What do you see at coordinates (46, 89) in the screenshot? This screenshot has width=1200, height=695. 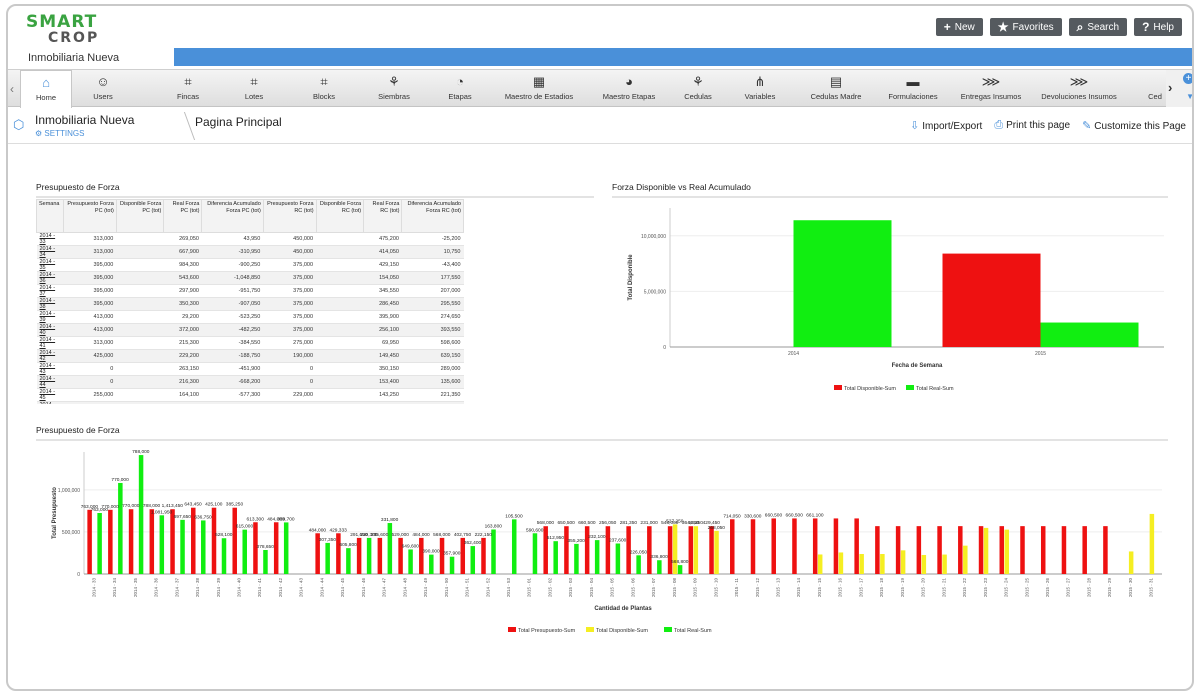 I see `nav-item-home: ⌂ Home` at bounding box center [46, 89].